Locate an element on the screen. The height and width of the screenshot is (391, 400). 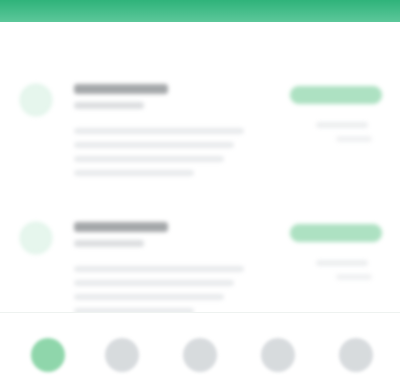
nav-item-profile is located at coordinates (356, 355).